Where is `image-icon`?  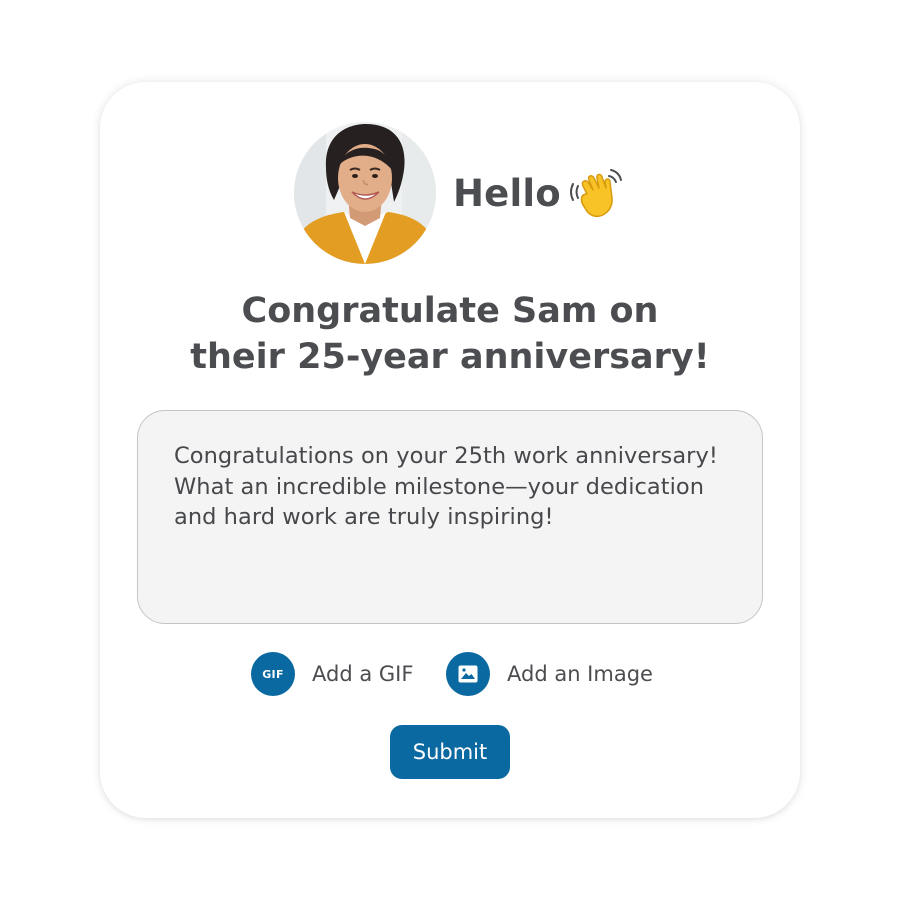
image-icon is located at coordinates (468, 674).